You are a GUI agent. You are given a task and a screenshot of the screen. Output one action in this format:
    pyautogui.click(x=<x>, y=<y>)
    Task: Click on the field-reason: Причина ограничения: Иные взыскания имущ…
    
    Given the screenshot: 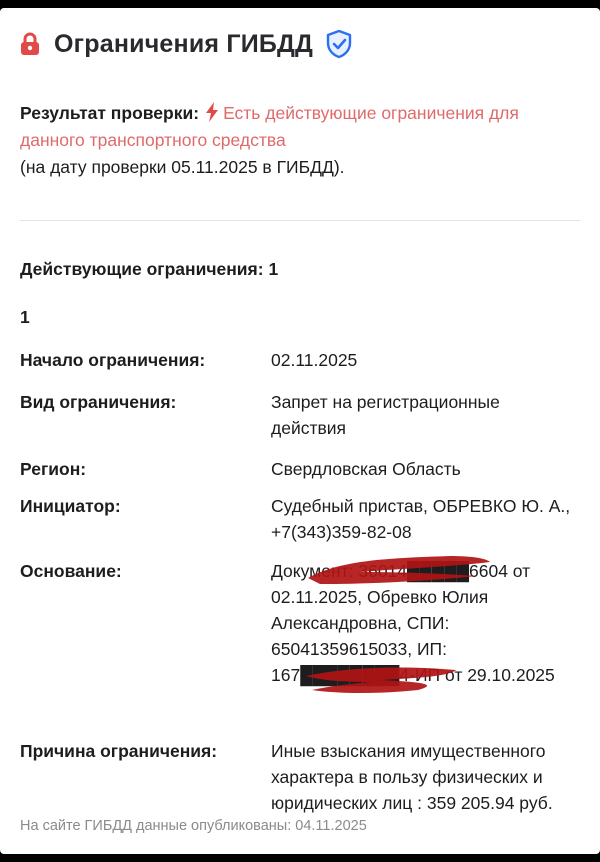 What is the action you would take?
    pyautogui.click(x=300, y=777)
    